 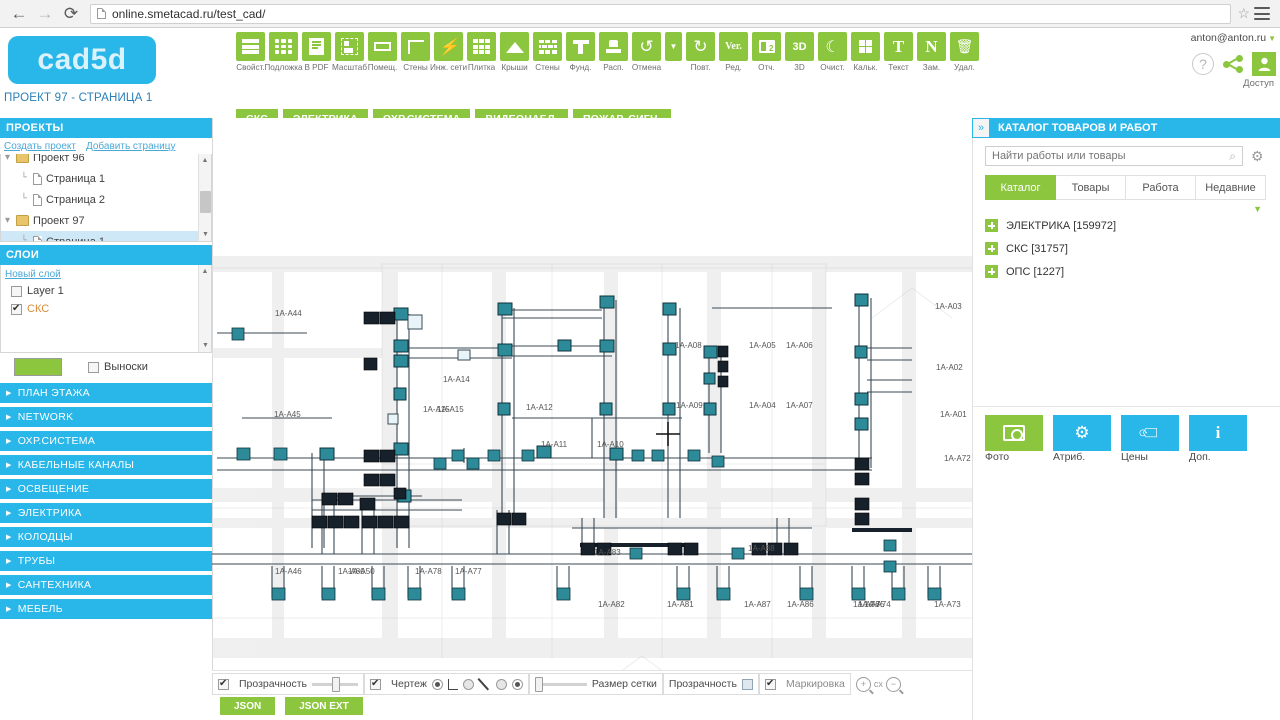 I want to click on toolbar-button-tile-grid-icon: Плитка, so click(x=481, y=52).